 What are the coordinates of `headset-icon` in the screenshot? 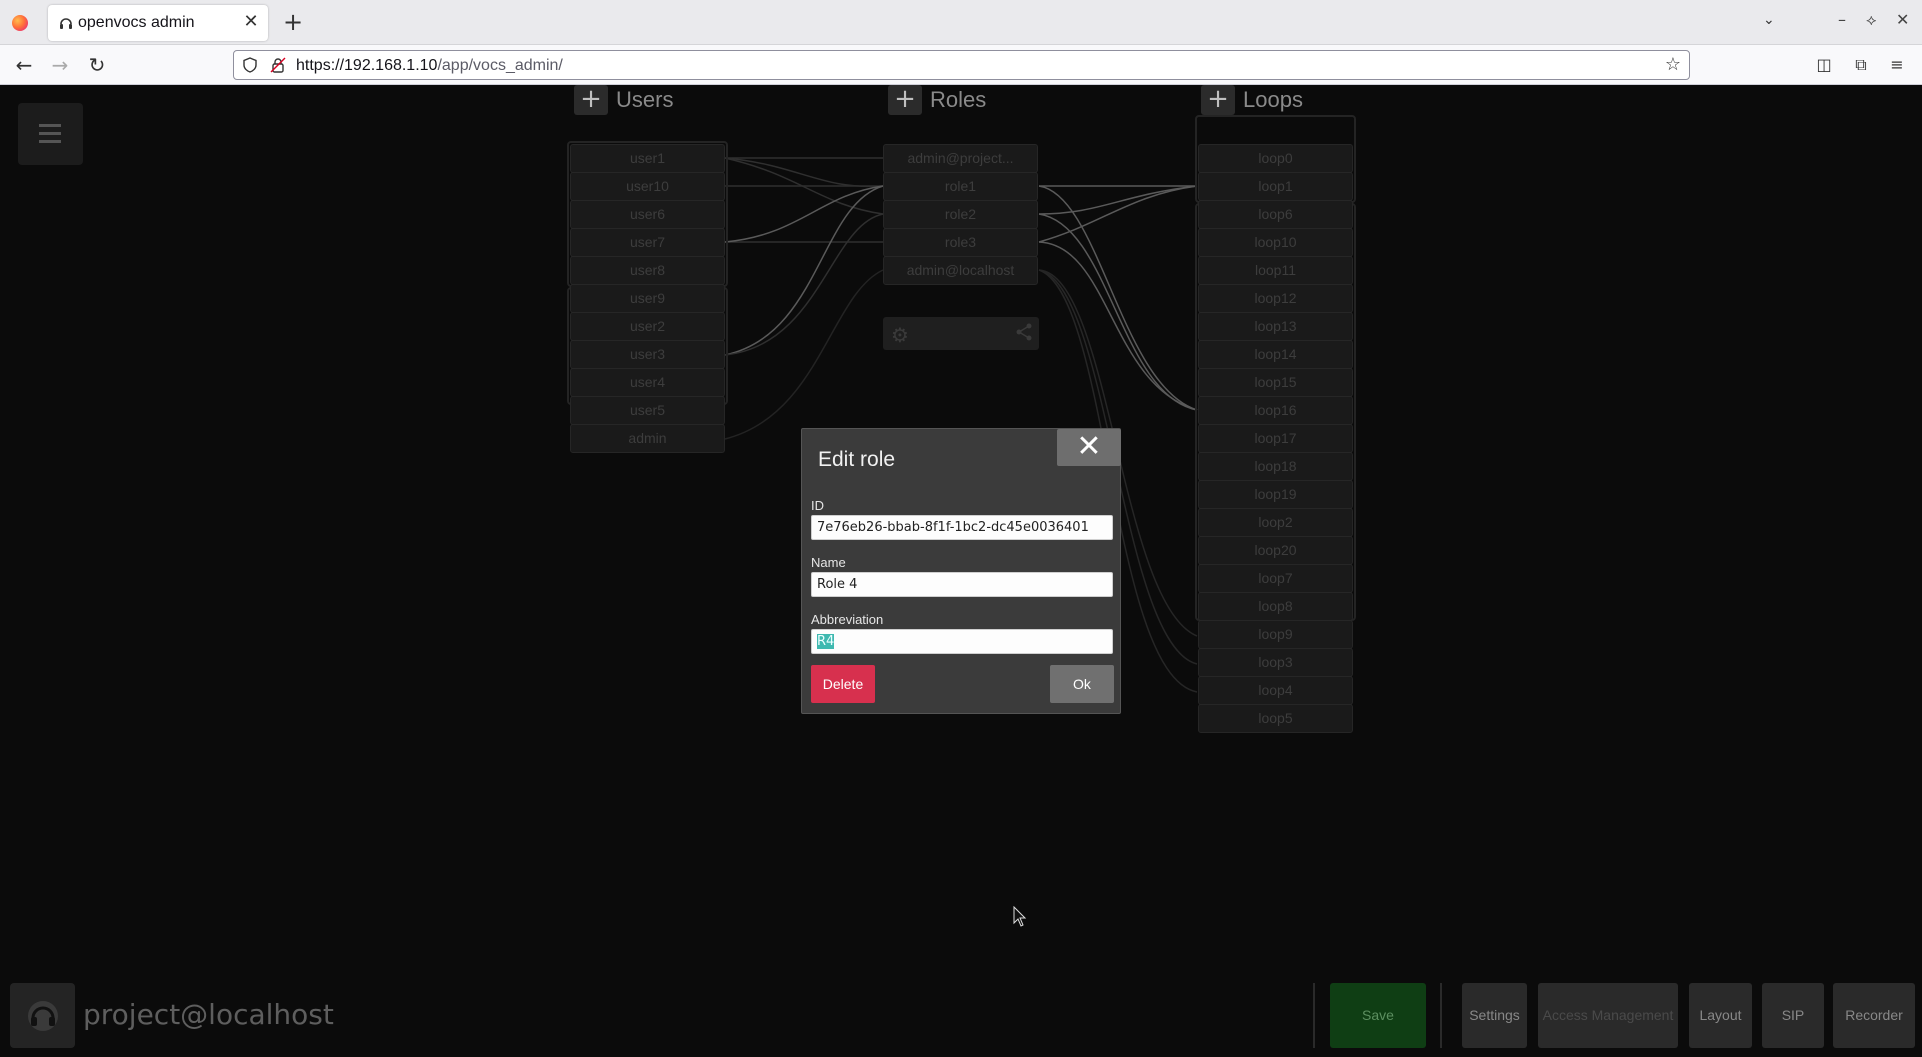 It's located at (66, 23).